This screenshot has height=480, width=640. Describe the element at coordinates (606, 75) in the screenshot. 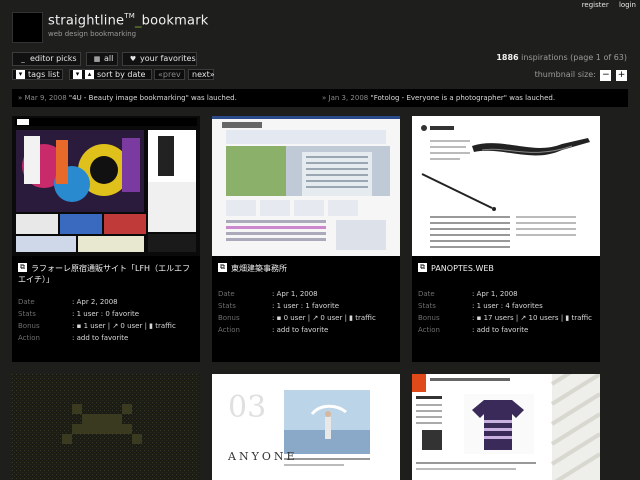

I see `thumbnail-shrink-button: −` at that location.